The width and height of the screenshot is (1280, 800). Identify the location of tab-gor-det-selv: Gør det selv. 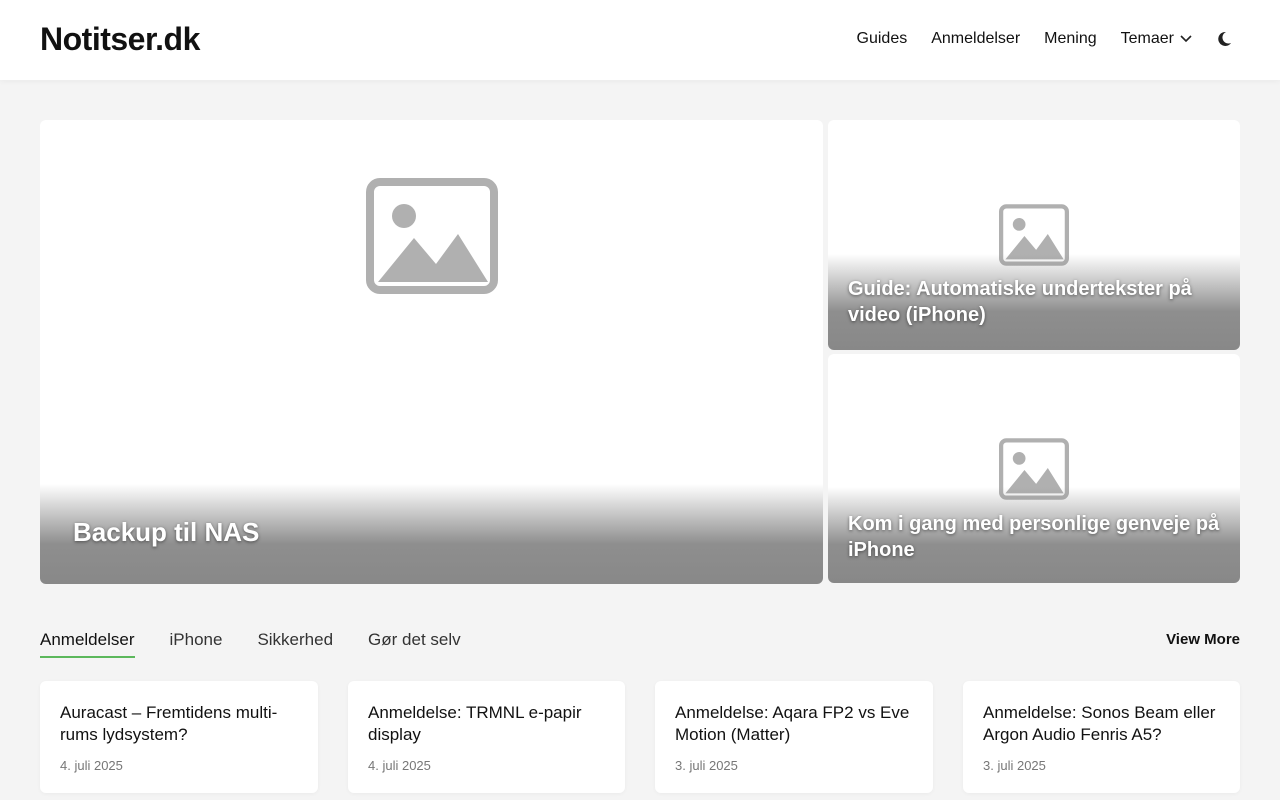
(414, 644).